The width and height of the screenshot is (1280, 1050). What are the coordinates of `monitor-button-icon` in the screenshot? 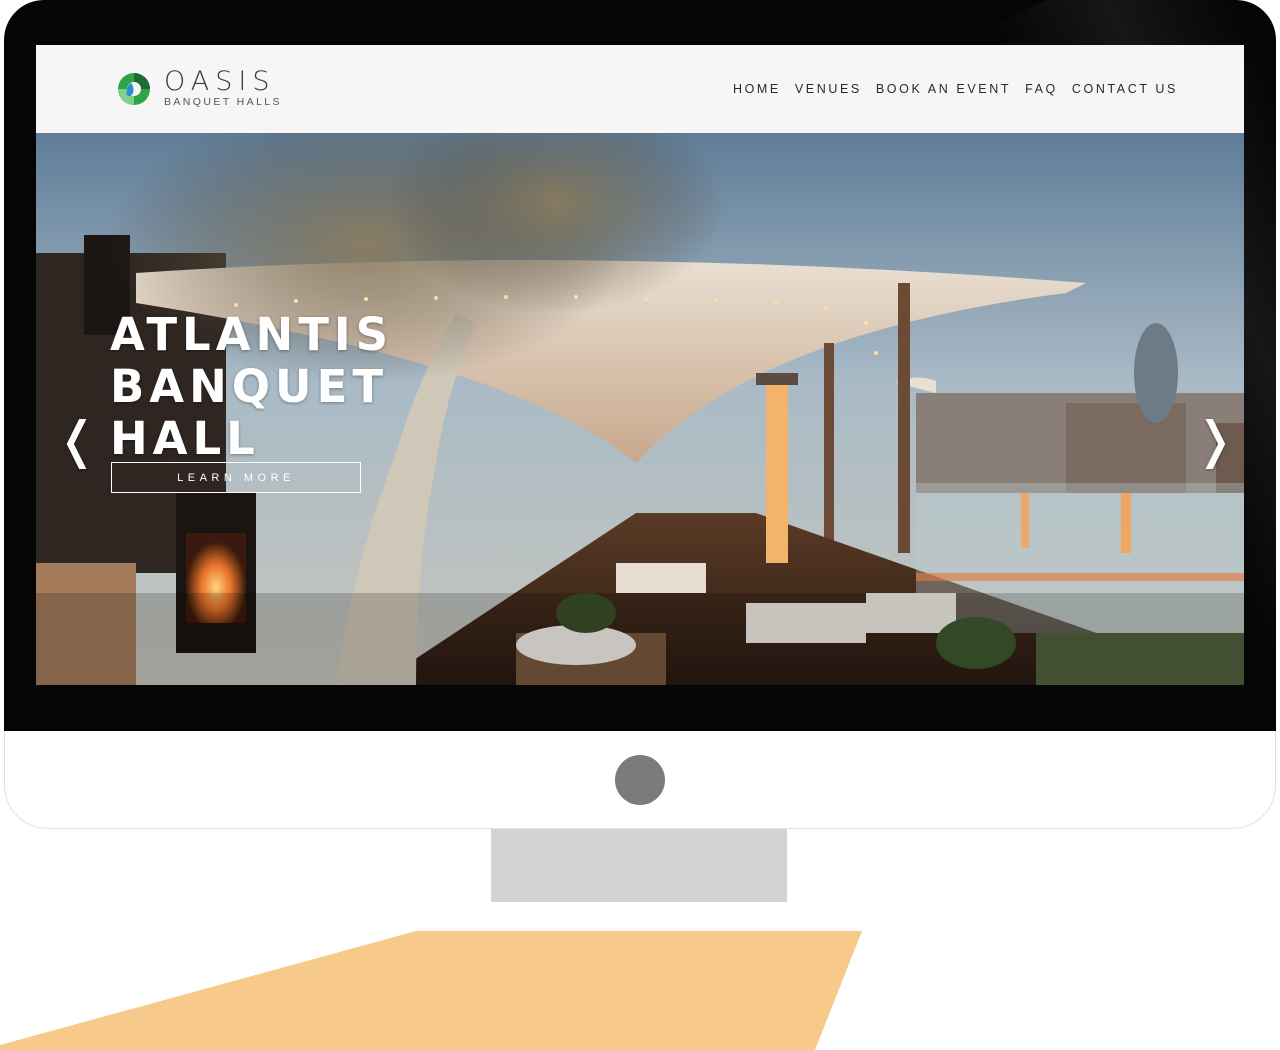 It's located at (640, 780).